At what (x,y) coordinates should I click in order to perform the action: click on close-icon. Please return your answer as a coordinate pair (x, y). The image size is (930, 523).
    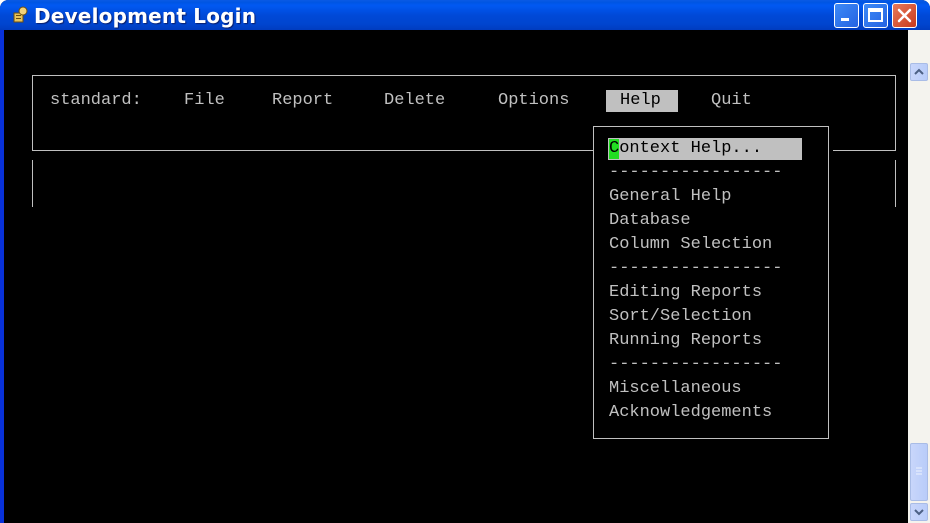
    Looking at the image, I should click on (904, 15).